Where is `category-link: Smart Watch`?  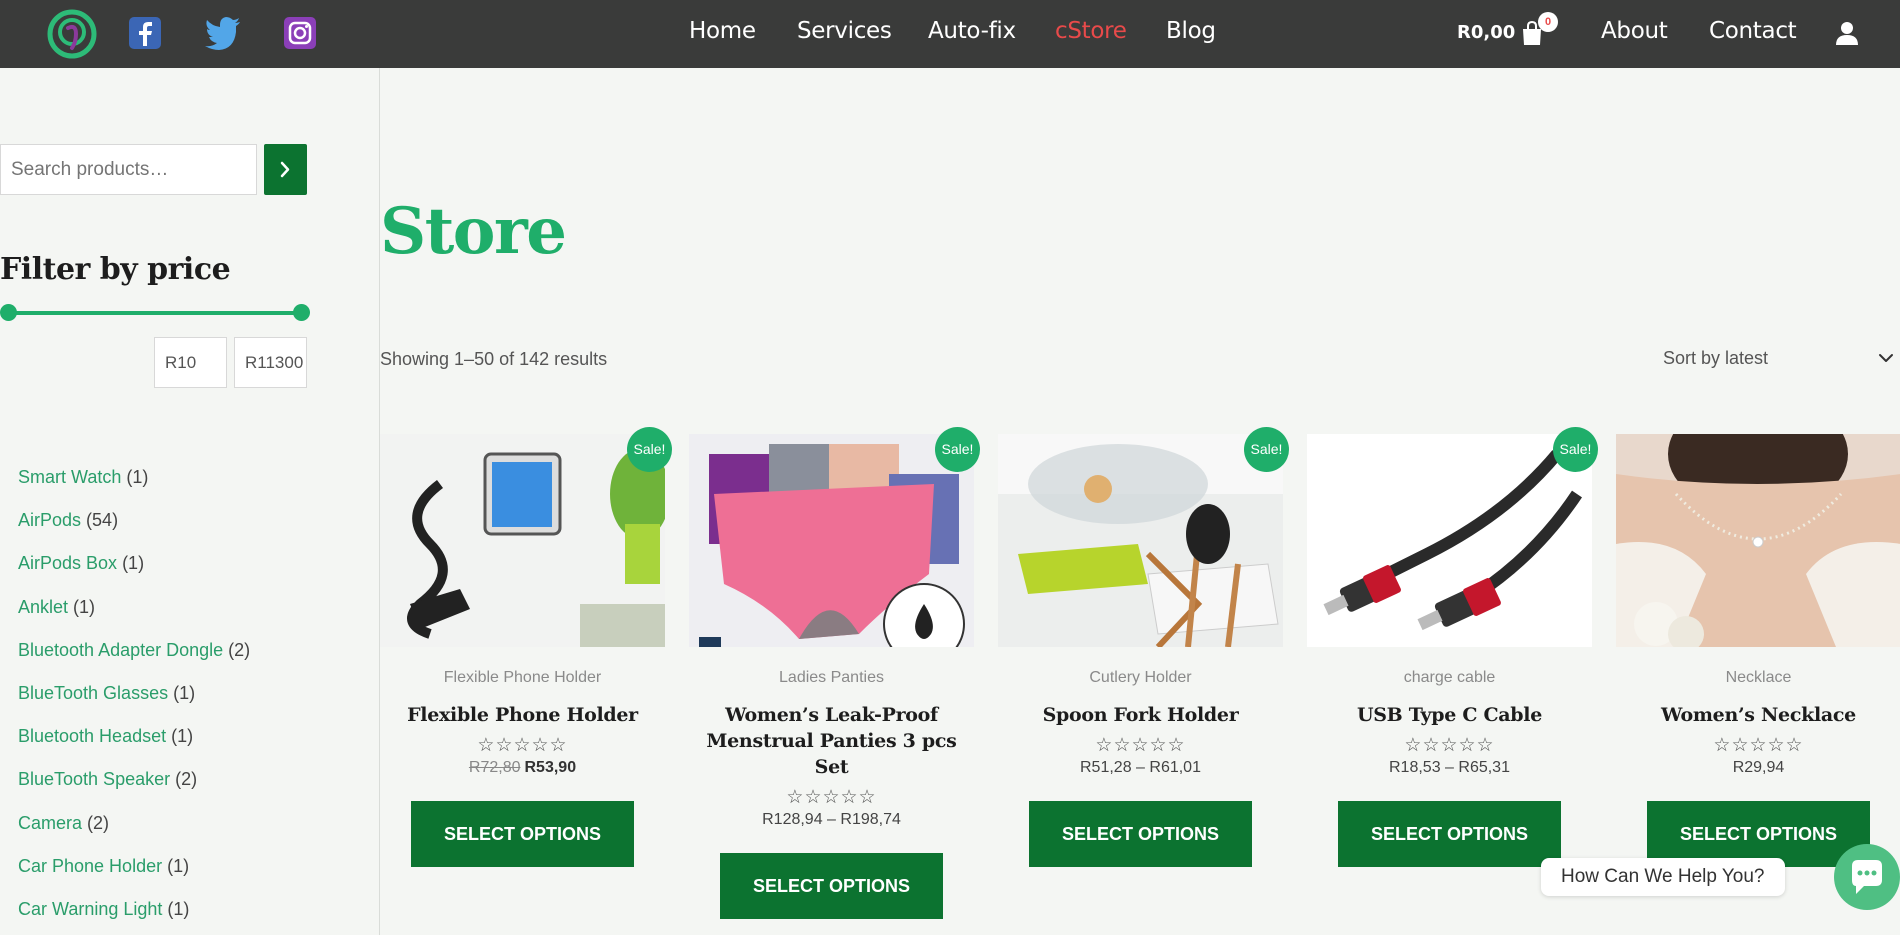
category-link: Smart Watch is located at coordinates (69, 477).